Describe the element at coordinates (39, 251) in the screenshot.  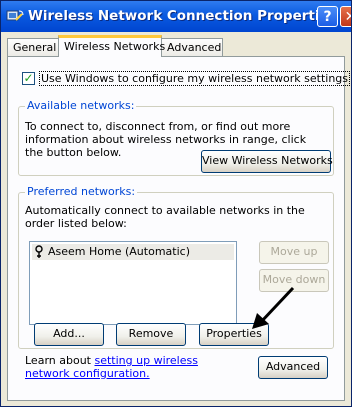
I see `wireless-signal-icon` at that location.